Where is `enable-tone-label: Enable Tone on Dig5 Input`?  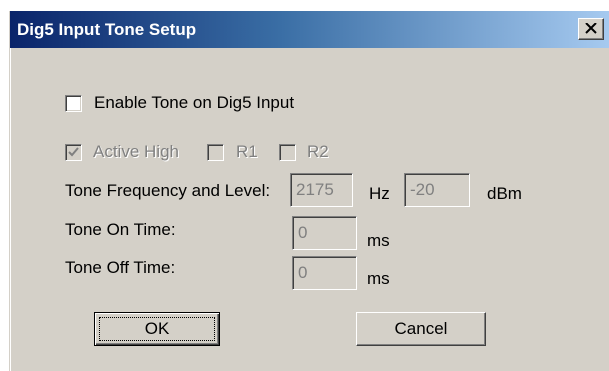 enable-tone-label: Enable Tone on Dig5 Input is located at coordinates (194, 103).